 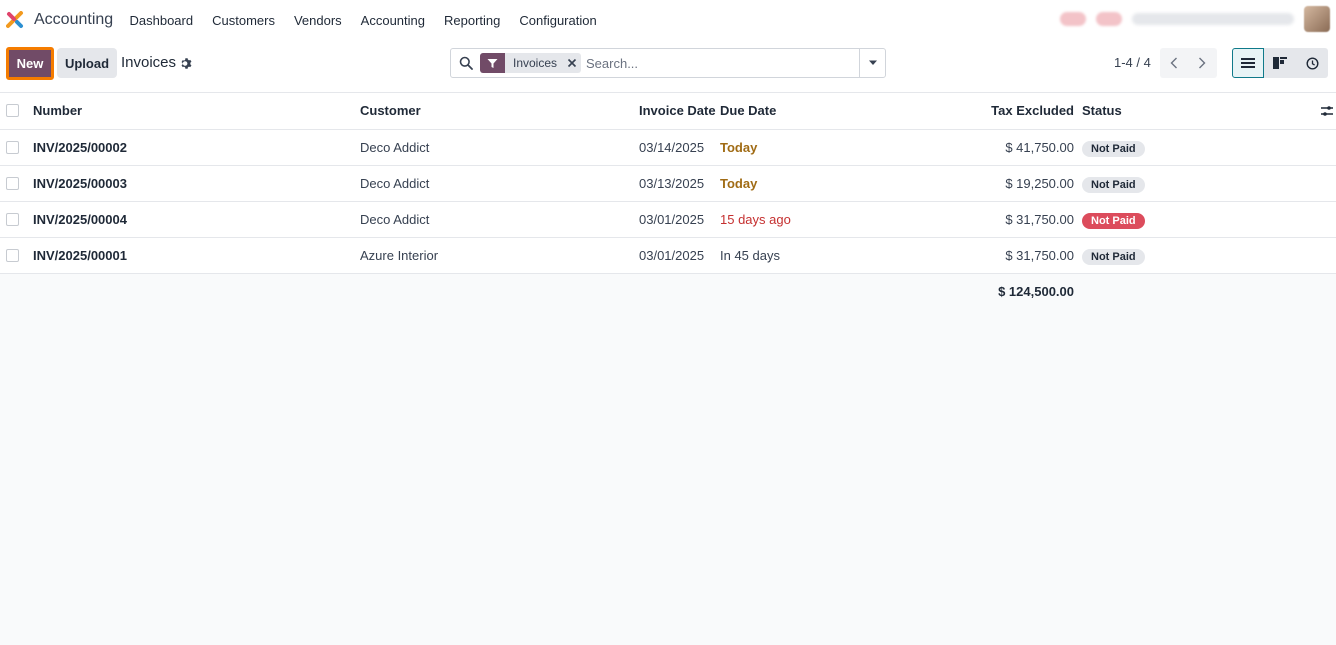 What do you see at coordinates (12, 110) in the screenshot?
I see `select-all-checkbox` at bounding box center [12, 110].